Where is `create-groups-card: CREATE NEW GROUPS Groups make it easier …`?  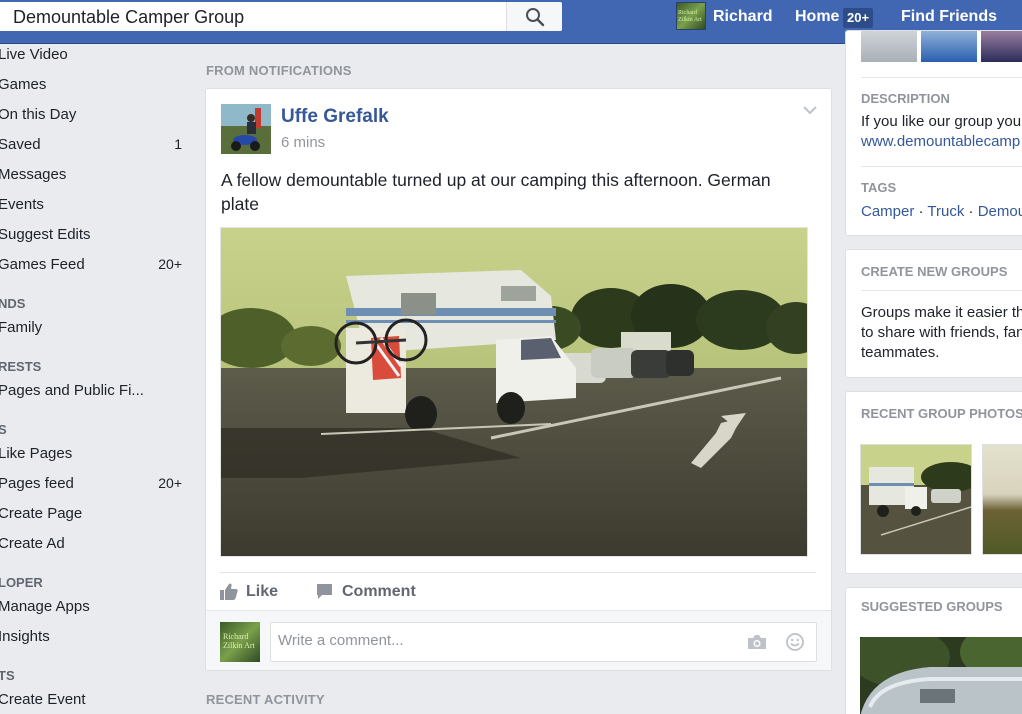 create-groups-card: CREATE NEW GROUPS Groups make it easier … is located at coordinates (933, 313).